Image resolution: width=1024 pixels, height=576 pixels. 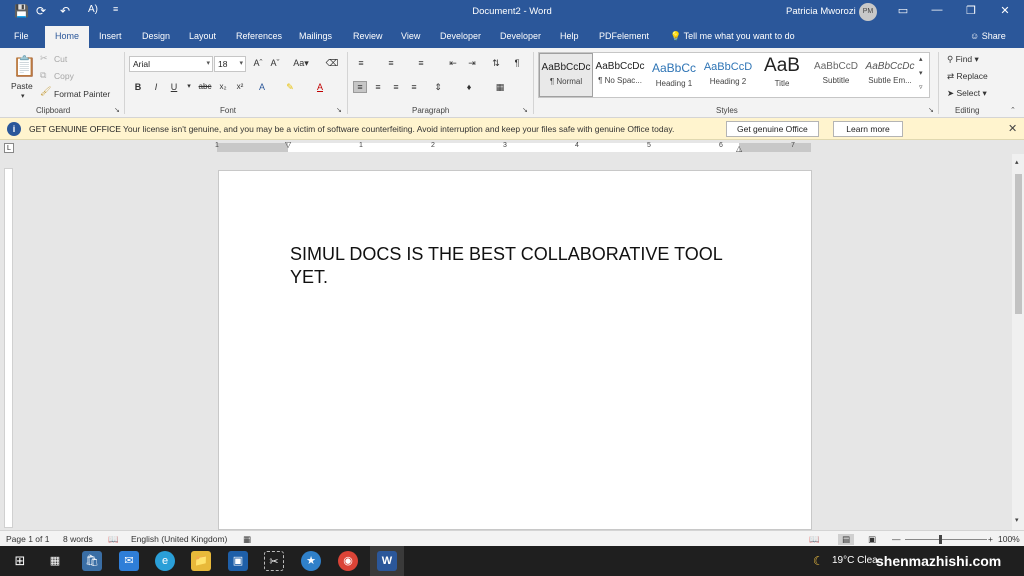 I want to click on vertical-scrollbar: ▴ ▾, so click(x=1018, y=342).